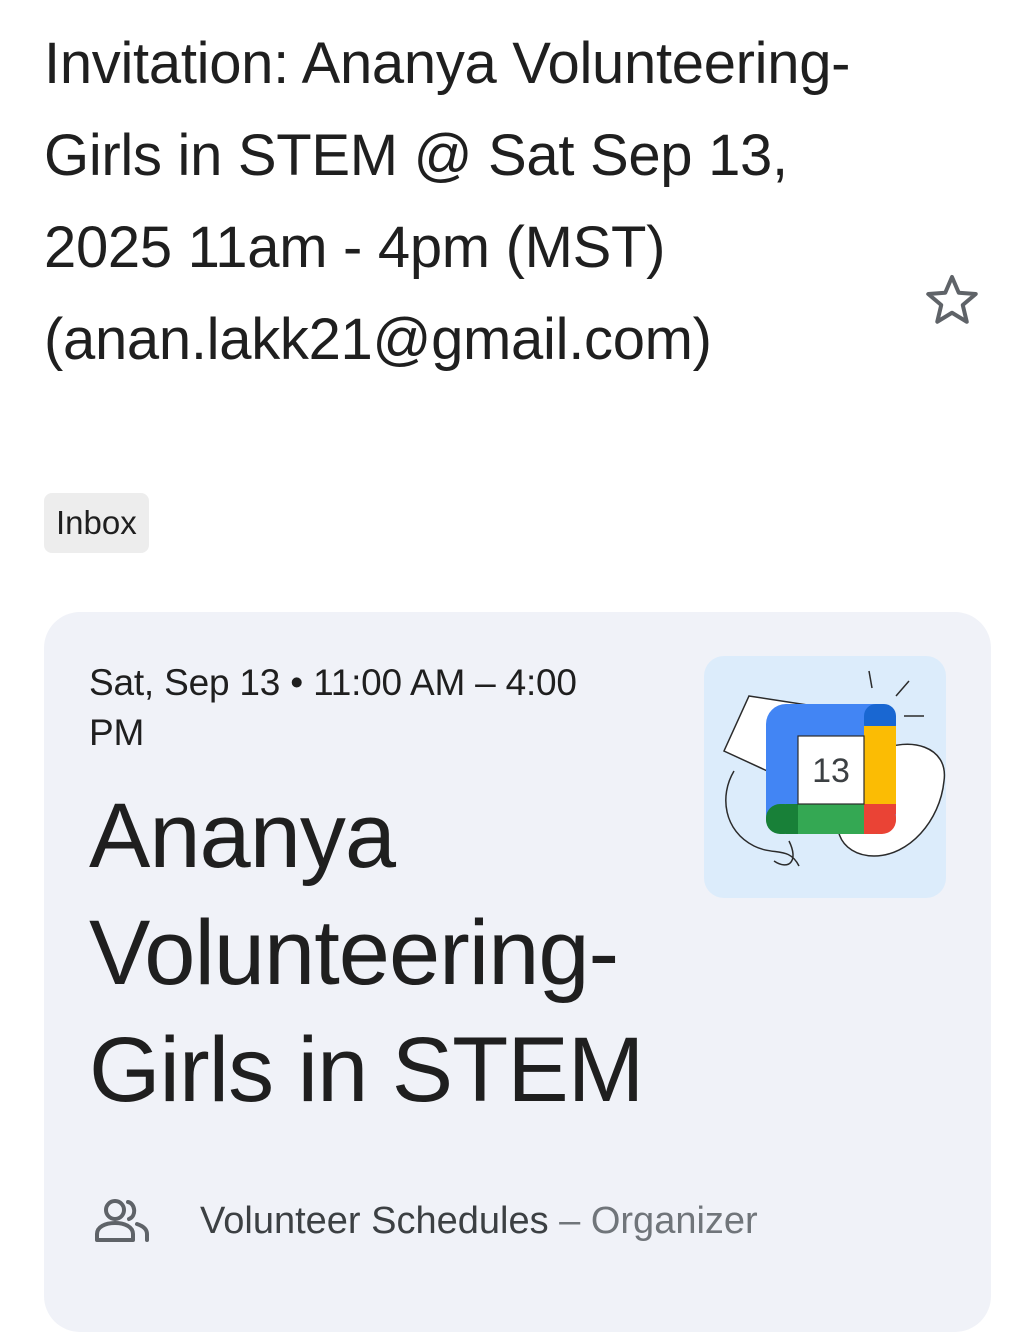 This screenshot has height=1332, width=1035. I want to click on inbox-label-chip: Inbox, so click(96, 523).